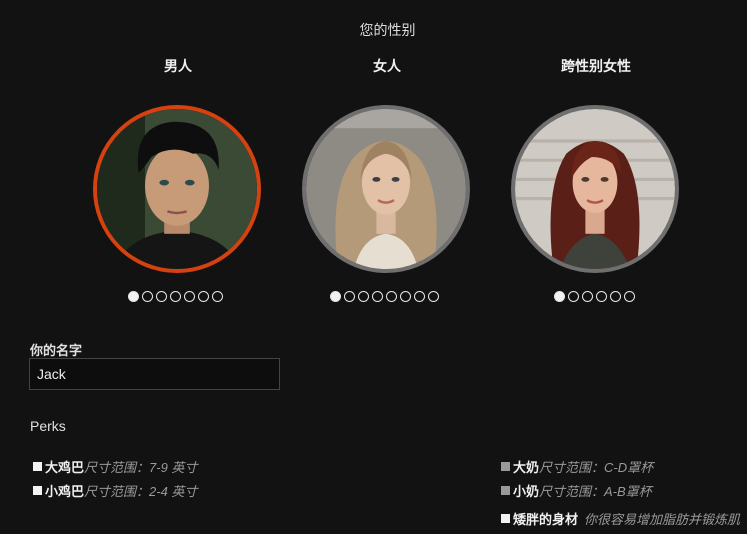 Image resolution: width=747 pixels, height=534 pixels. What do you see at coordinates (154, 374) in the screenshot?
I see `name-input` at bounding box center [154, 374].